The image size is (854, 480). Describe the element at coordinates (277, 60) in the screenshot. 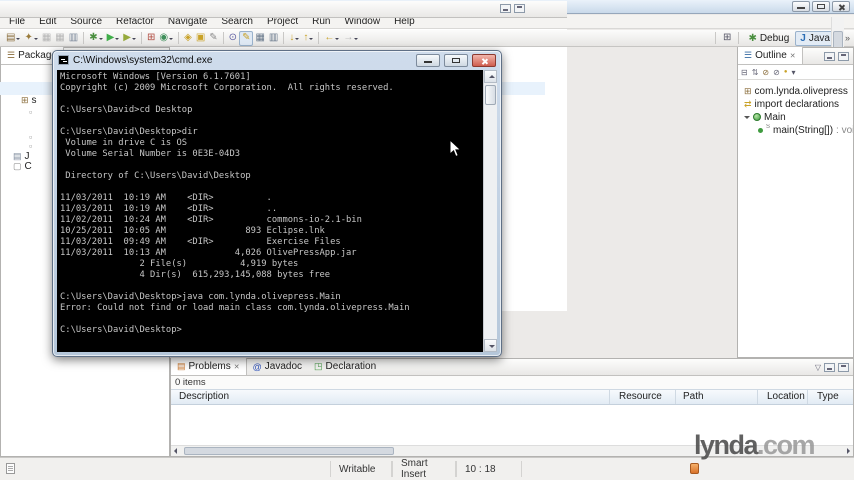

I see `cmd-titlebar: C:\Windows\system32\cmd.exe` at that location.